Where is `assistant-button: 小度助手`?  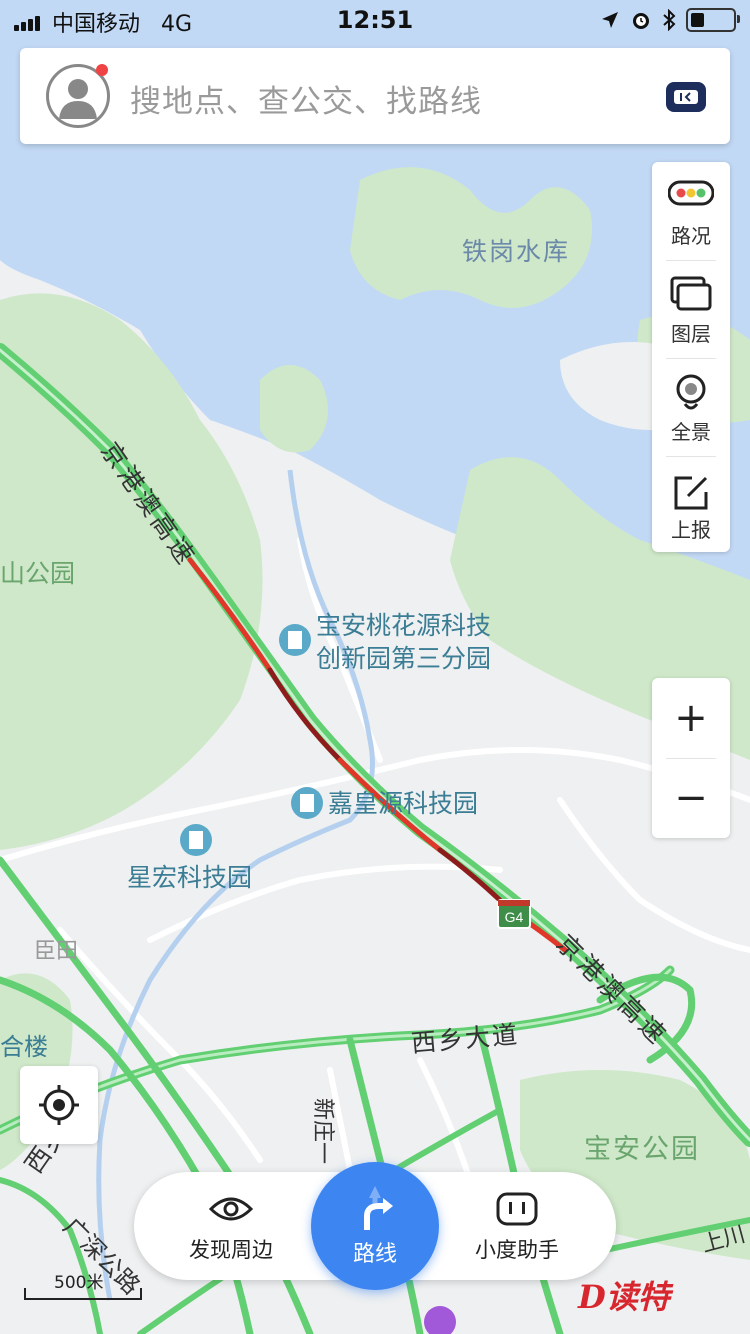
assistant-button: 小度助手 is located at coordinates (517, 1226).